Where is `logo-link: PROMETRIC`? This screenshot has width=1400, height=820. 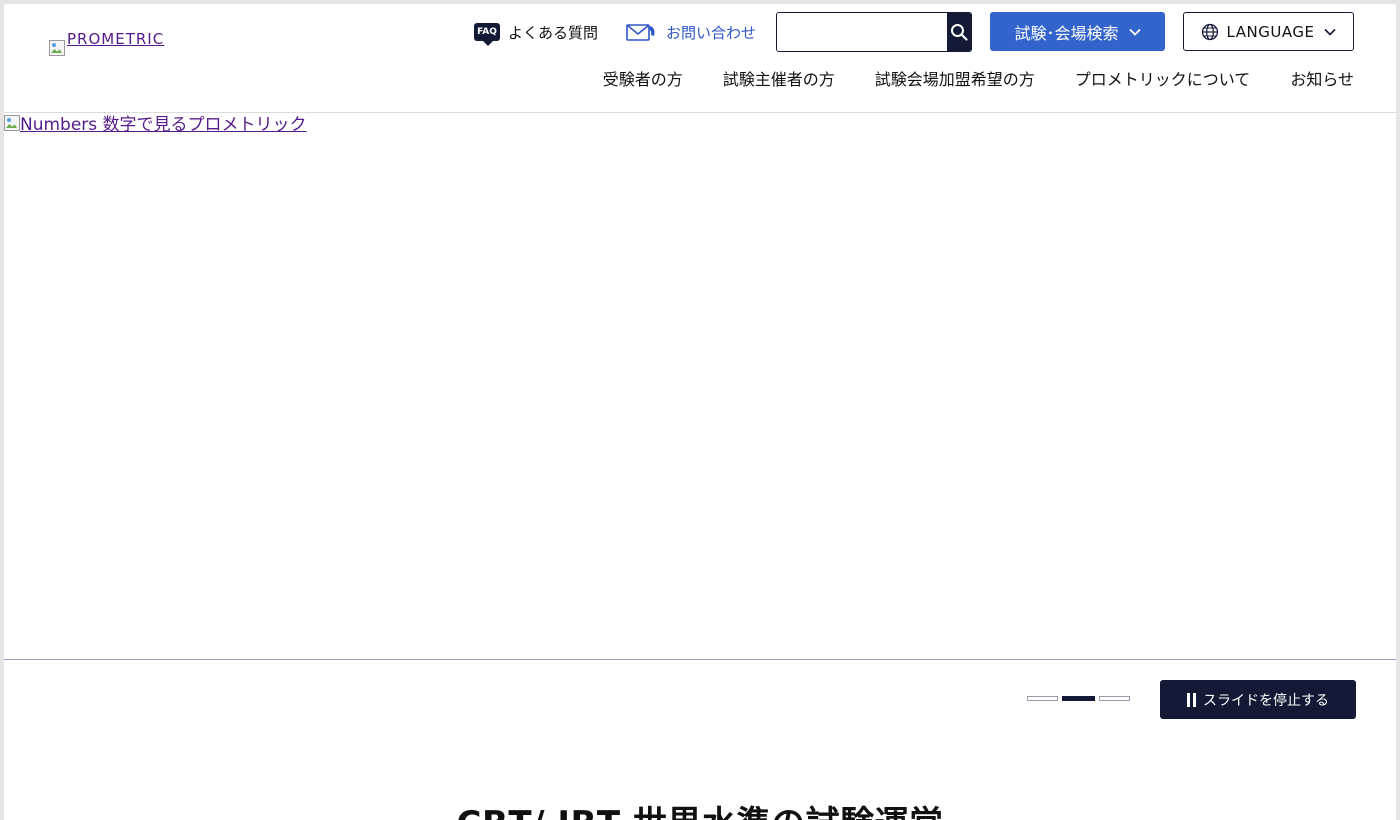 logo-link: PROMETRIC is located at coordinates (106, 44).